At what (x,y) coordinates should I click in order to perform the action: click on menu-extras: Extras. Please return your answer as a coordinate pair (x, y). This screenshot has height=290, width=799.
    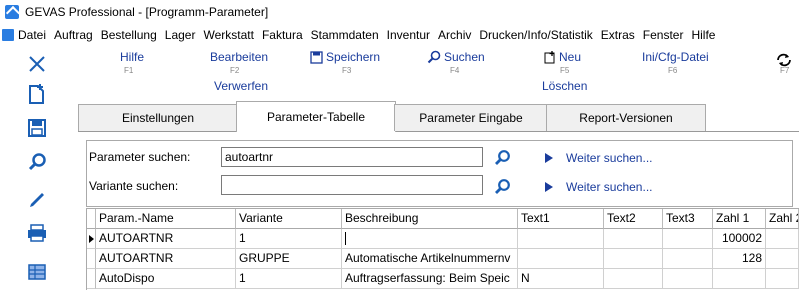
    Looking at the image, I should click on (618, 35).